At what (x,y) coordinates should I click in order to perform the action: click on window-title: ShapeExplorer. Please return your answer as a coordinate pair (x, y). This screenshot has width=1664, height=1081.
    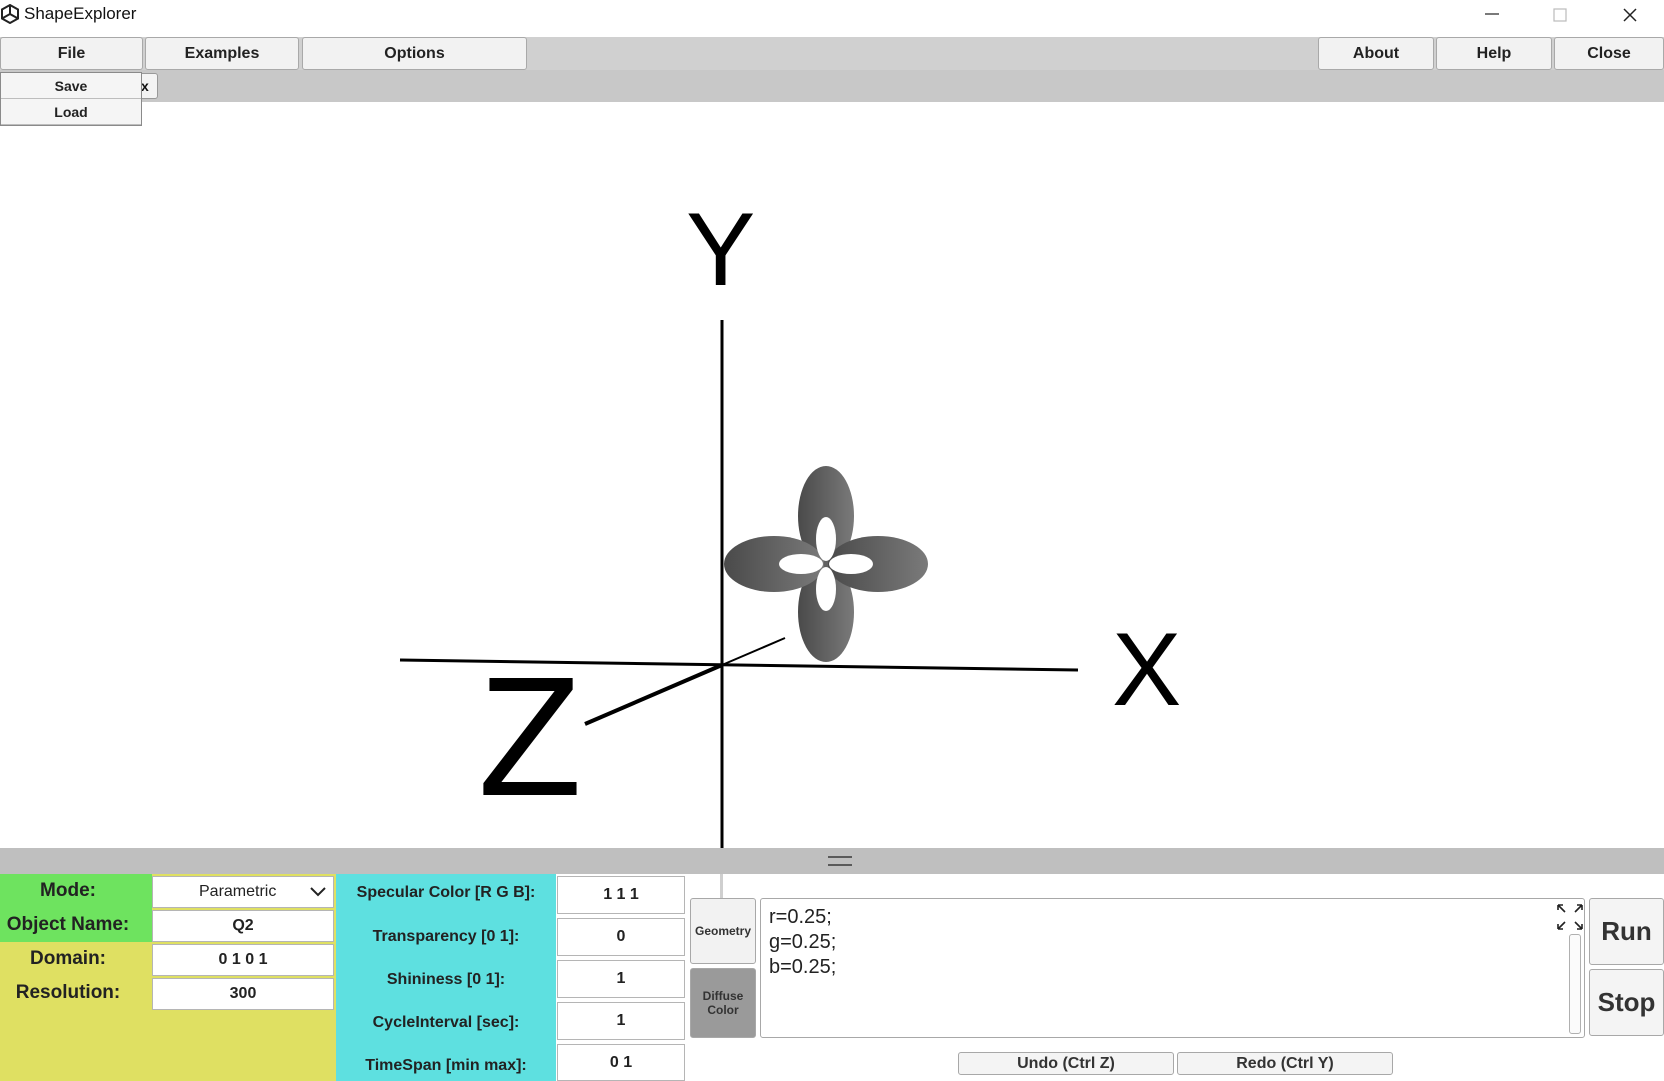
    Looking at the image, I should click on (80, 13).